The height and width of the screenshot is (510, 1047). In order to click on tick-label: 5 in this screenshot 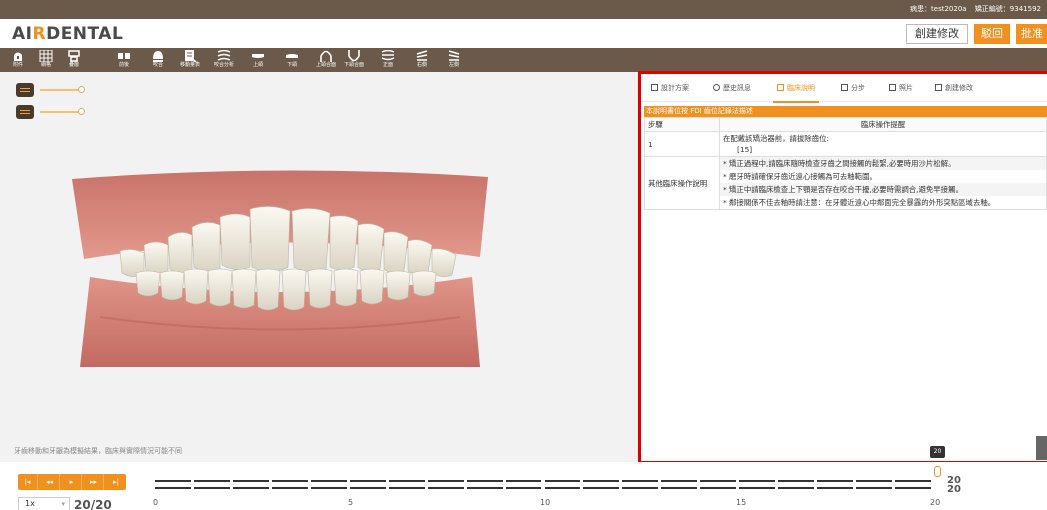, I will do `click(351, 502)`.